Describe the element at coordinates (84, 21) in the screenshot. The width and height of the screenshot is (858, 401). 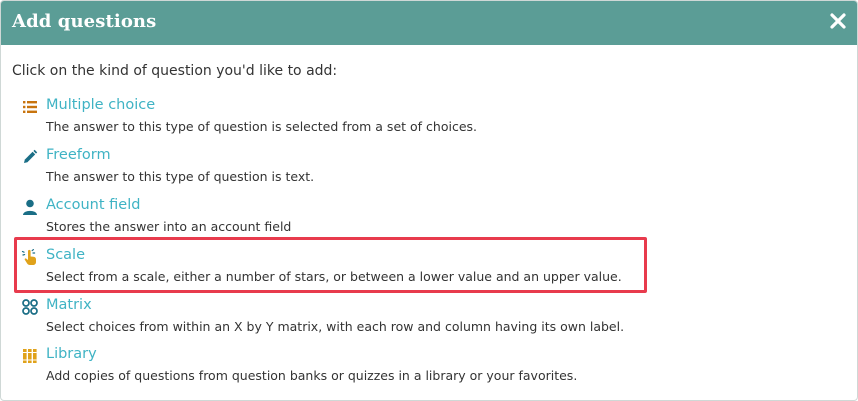
I see `dialog-title: Add questions` at that location.